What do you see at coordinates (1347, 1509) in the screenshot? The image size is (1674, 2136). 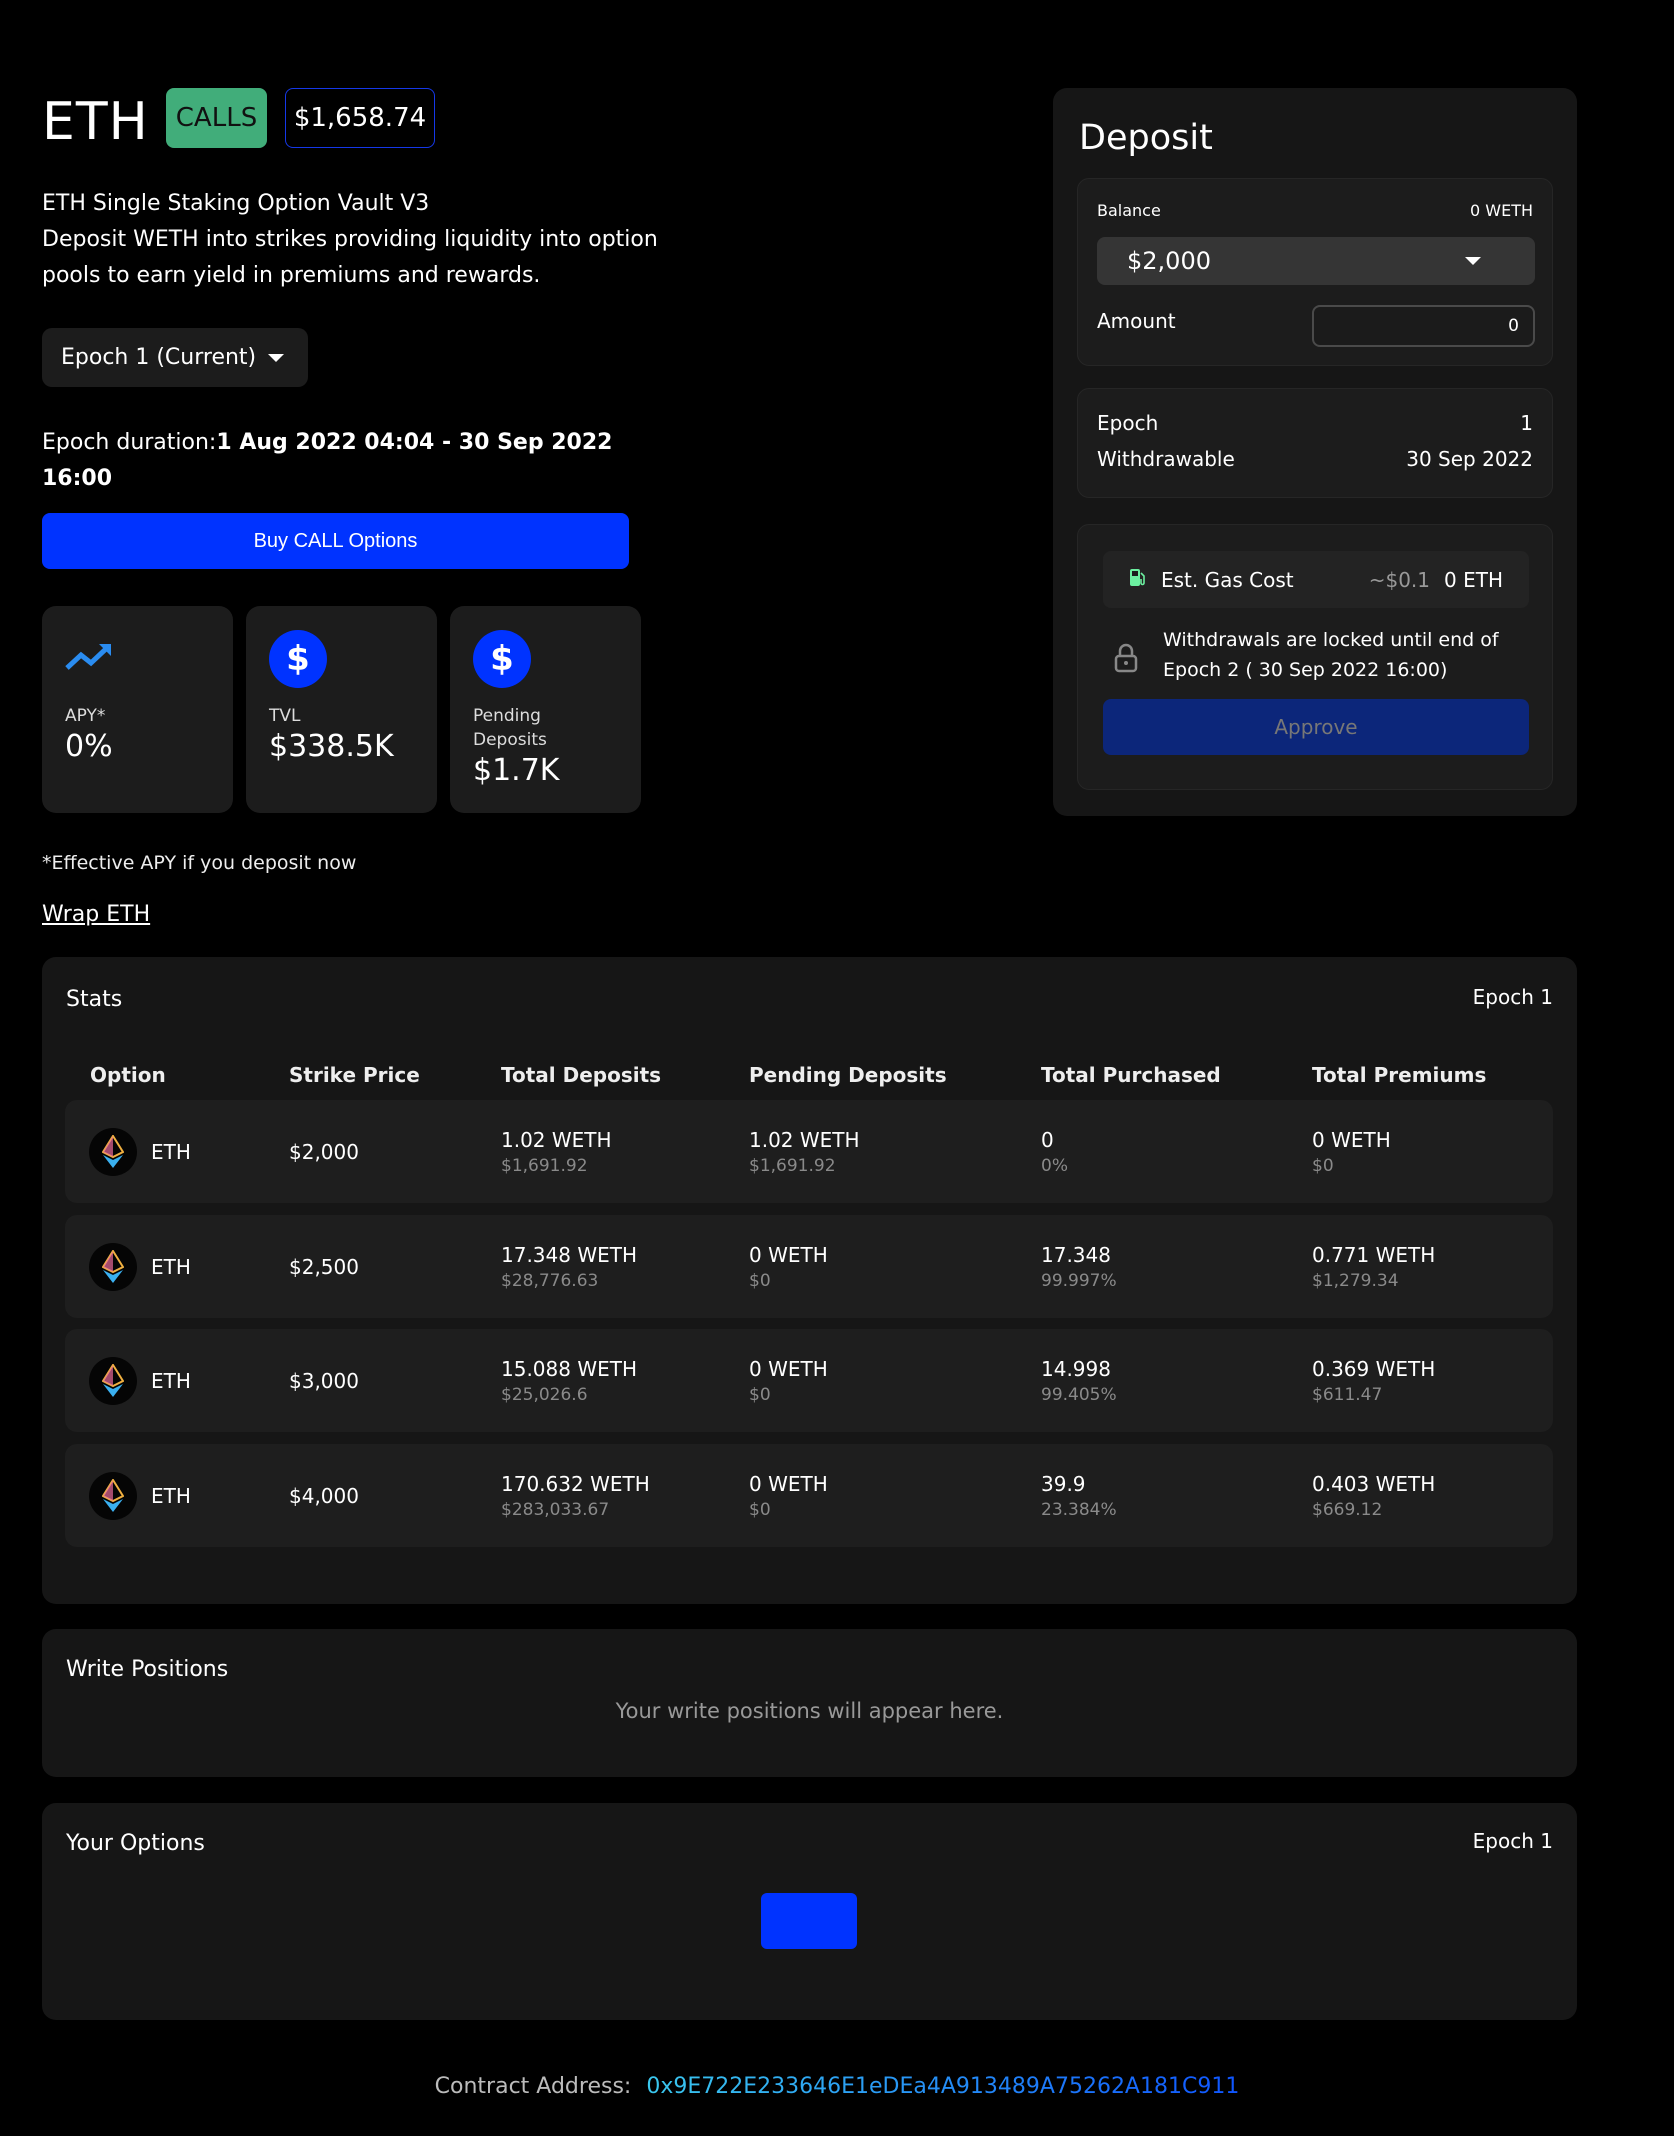 I see `premiums-usd-value: $669.12` at bounding box center [1347, 1509].